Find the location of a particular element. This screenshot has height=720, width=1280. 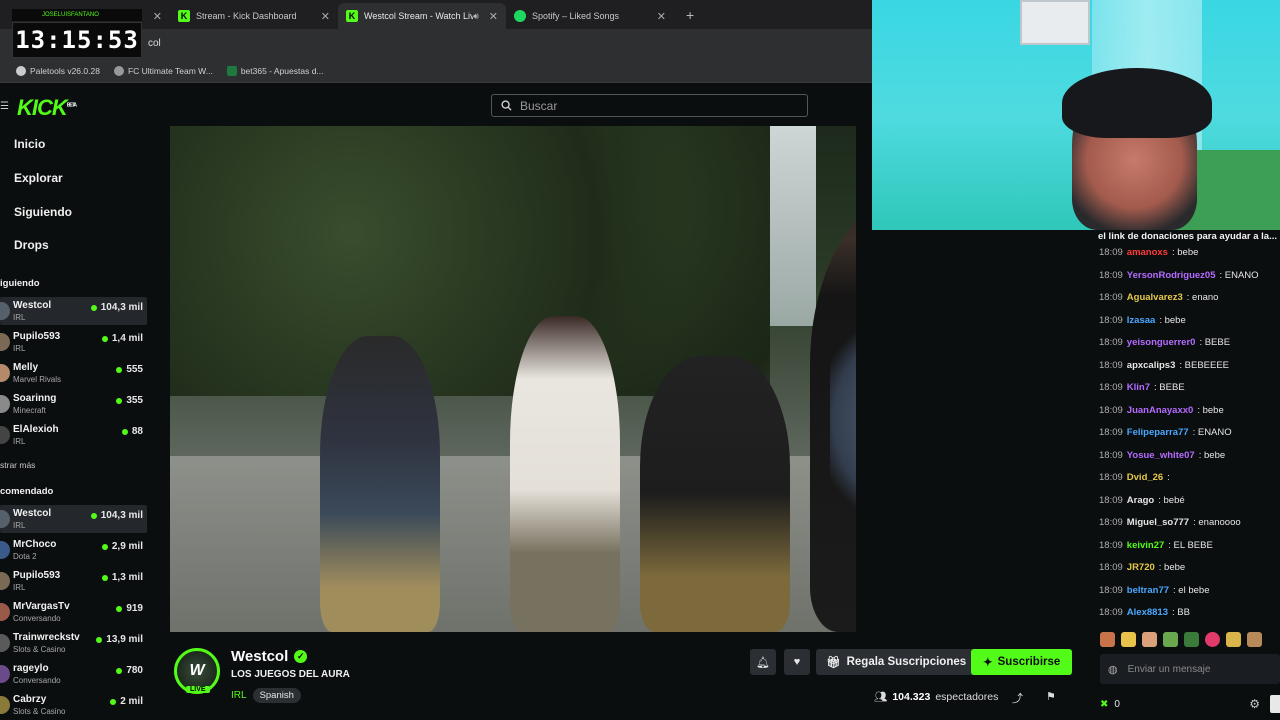

clock-overlay: 13:15:53 is located at coordinates (77, 40).